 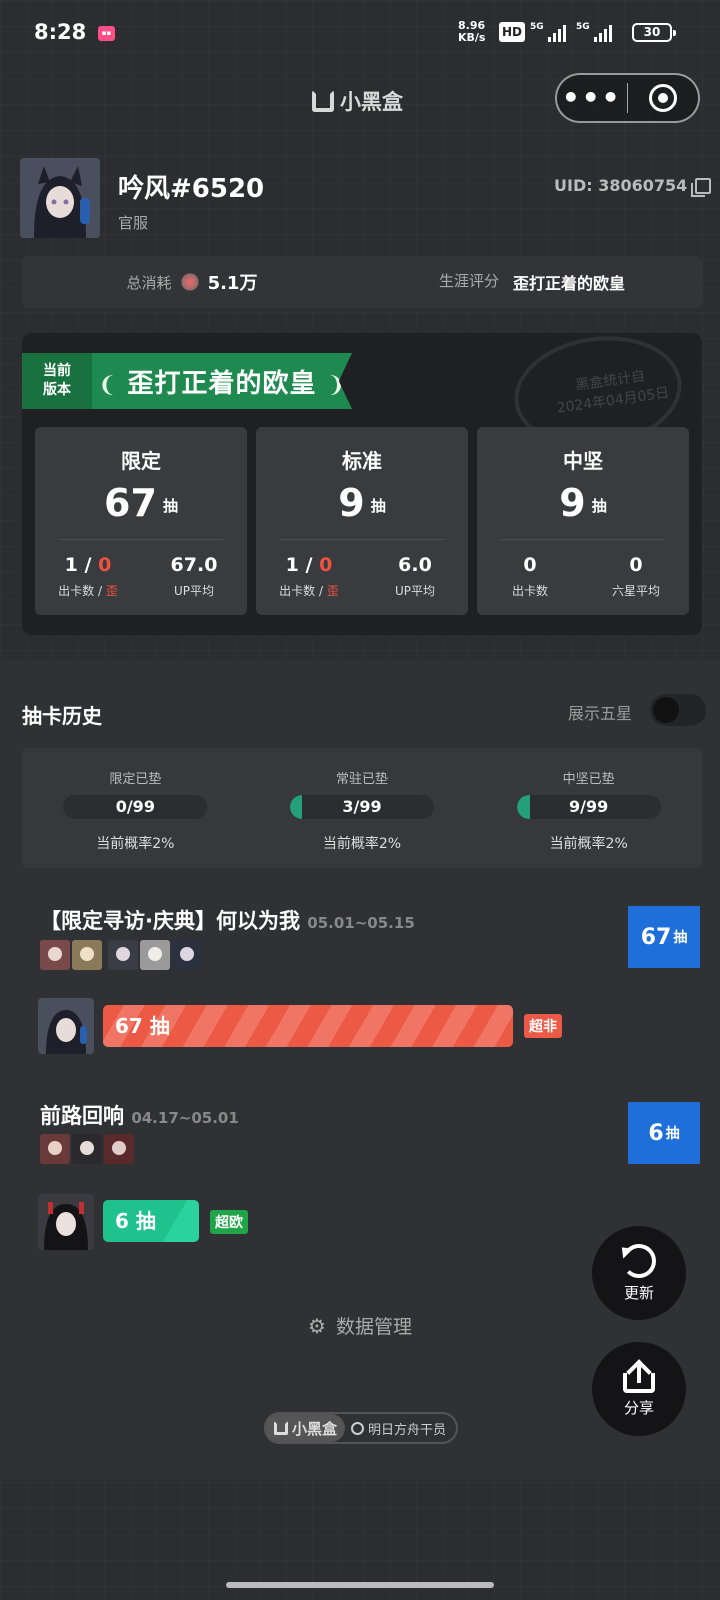 What do you see at coordinates (185, 1118) in the screenshot?
I see `banner-date: 04.17~05.01` at bounding box center [185, 1118].